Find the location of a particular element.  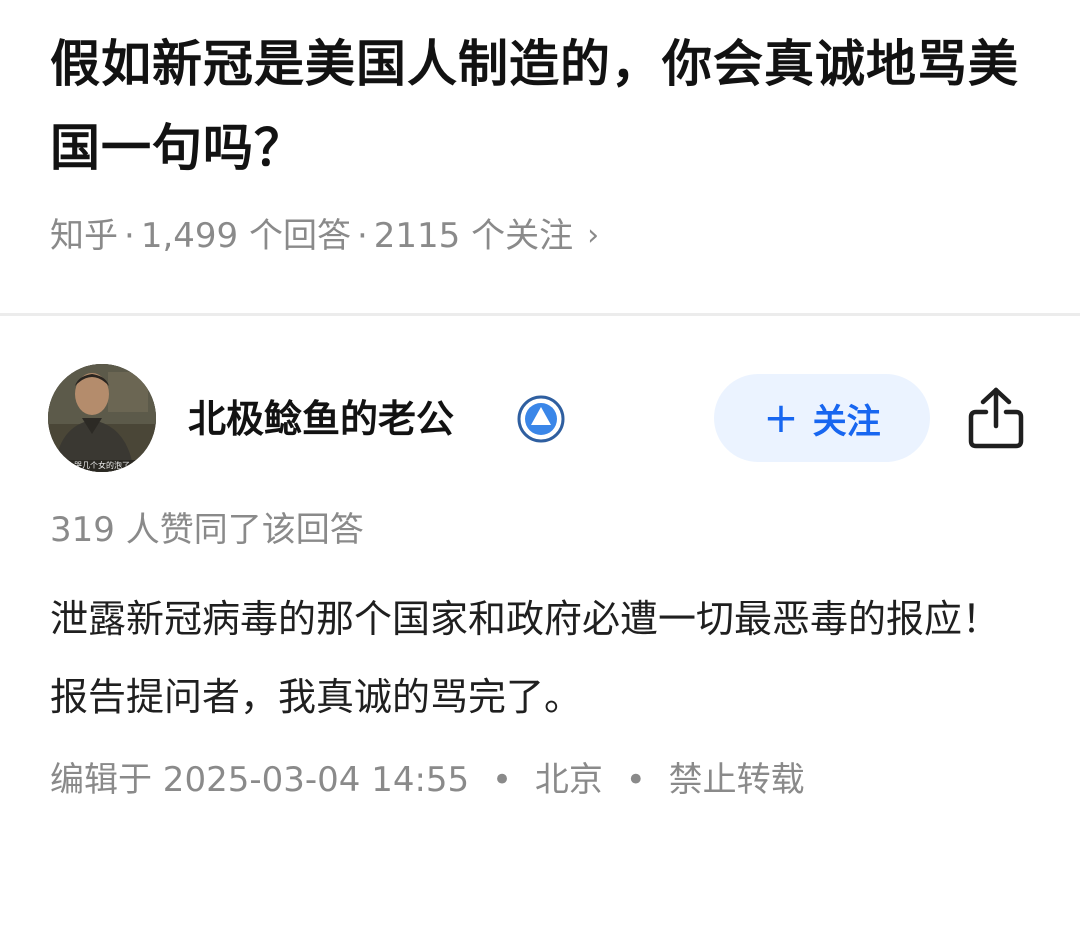

question-source: 知乎 is located at coordinates (84, 236).